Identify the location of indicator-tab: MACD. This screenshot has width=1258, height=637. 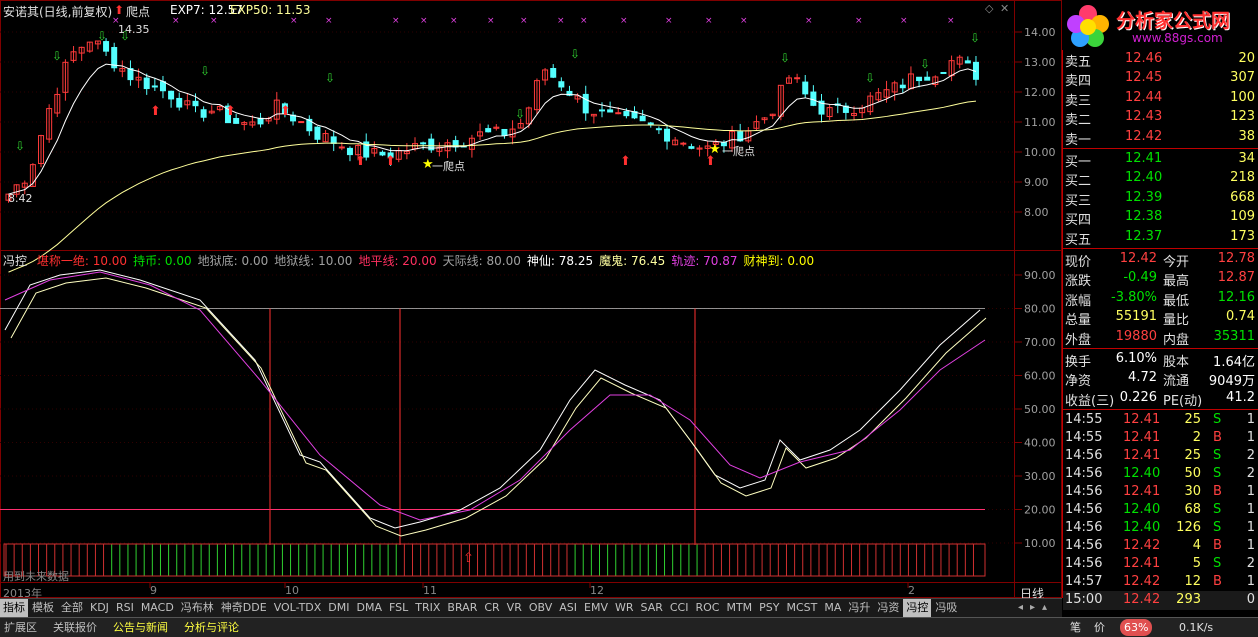
(157, 608).